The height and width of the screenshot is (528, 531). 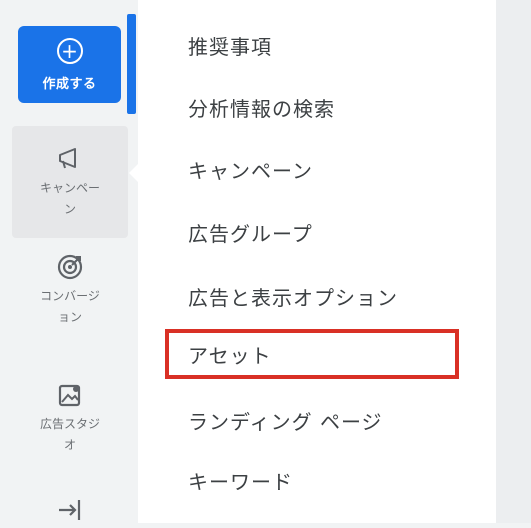 I want to click on active-indicator, so click(x=131, y=64).